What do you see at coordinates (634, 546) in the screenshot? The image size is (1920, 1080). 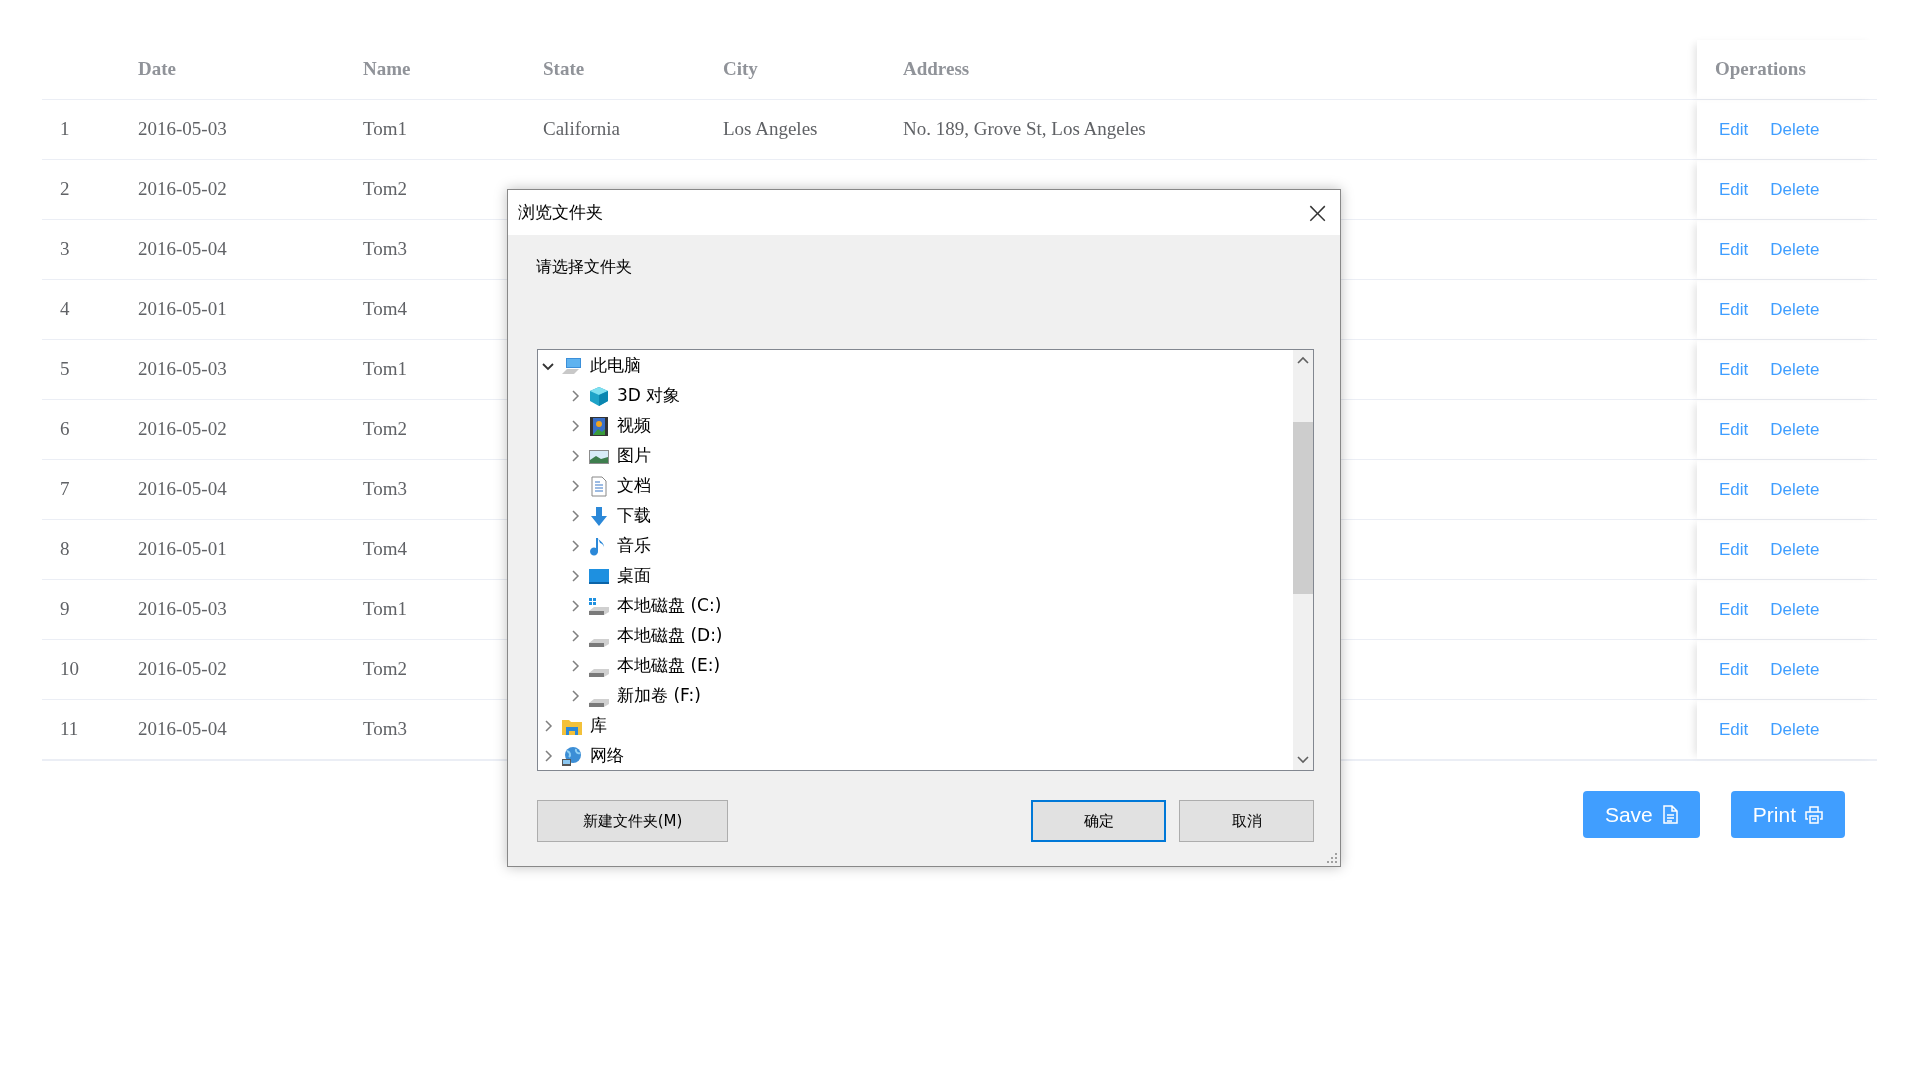 I see `tree-item: 音乐` at bounding box center [634, 546].